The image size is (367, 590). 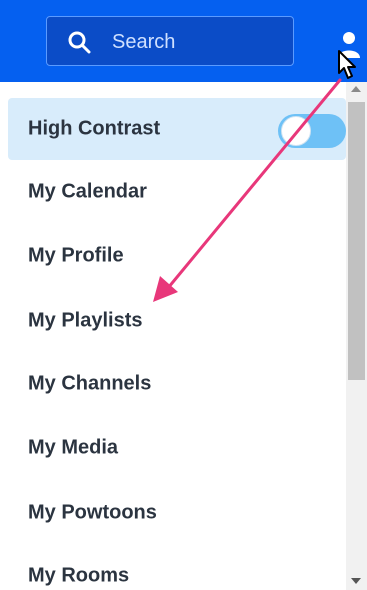 What do you see at coordinates (79, 42) in the screenshot?
I see `search-icon` at bounding box center [79, 42].